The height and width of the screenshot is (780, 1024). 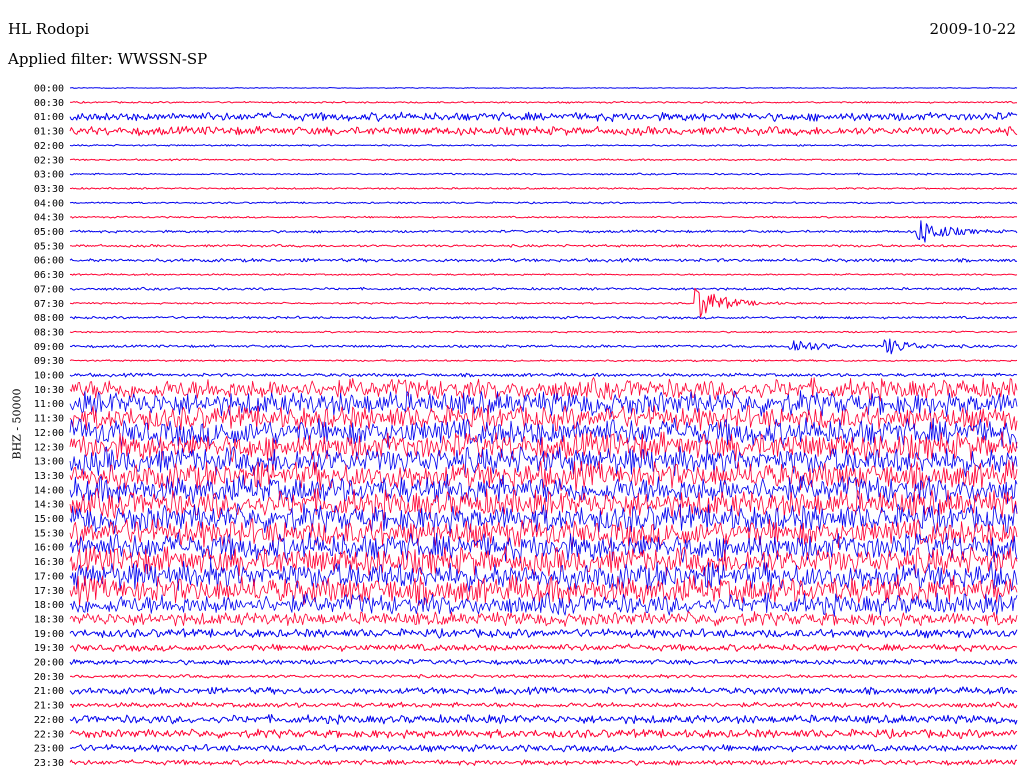 What do you see at coordinates (49, 419) in the screenshot?
I see `tick-label-1130: 11:30` at bounding box center [49, 419].